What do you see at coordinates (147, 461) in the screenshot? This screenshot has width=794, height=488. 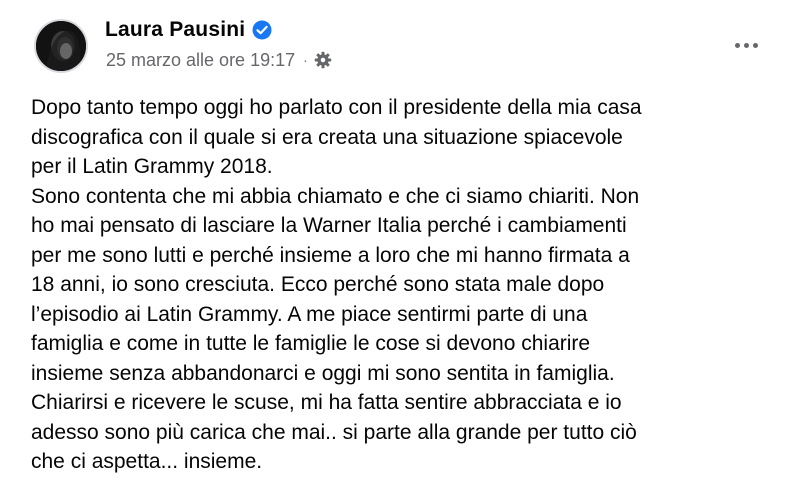 I see `post-text-line: che ci aspetta... insieme.` at bounding box center [147, 461].